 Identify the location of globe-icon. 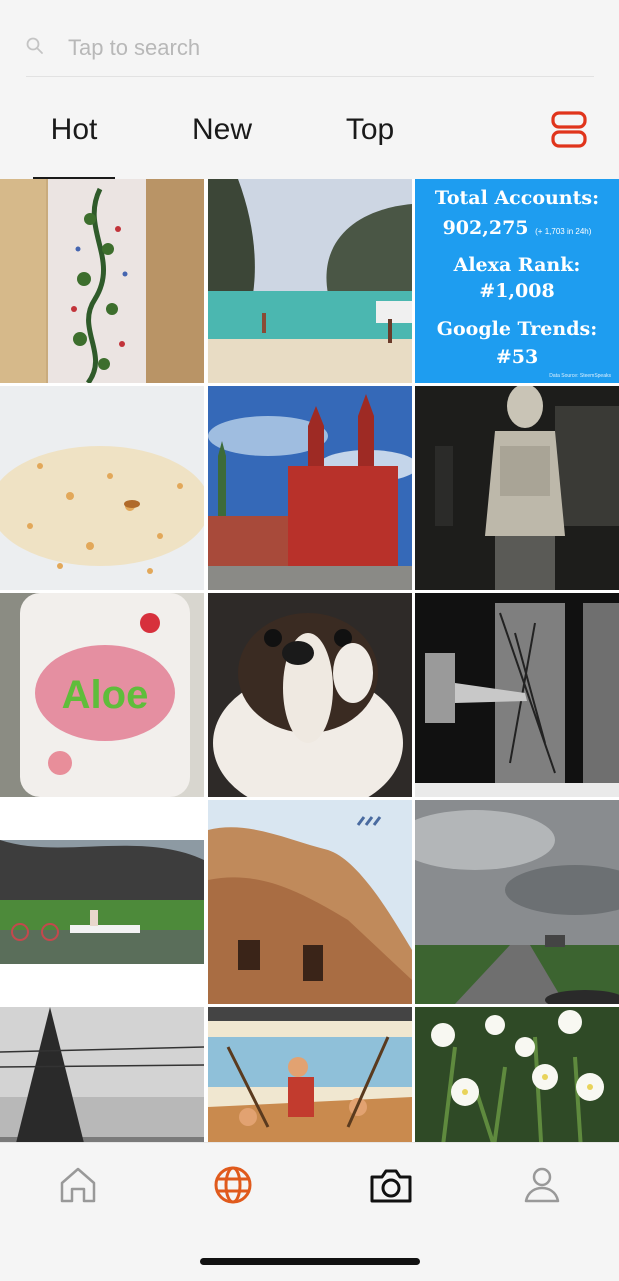
(233, 1185).